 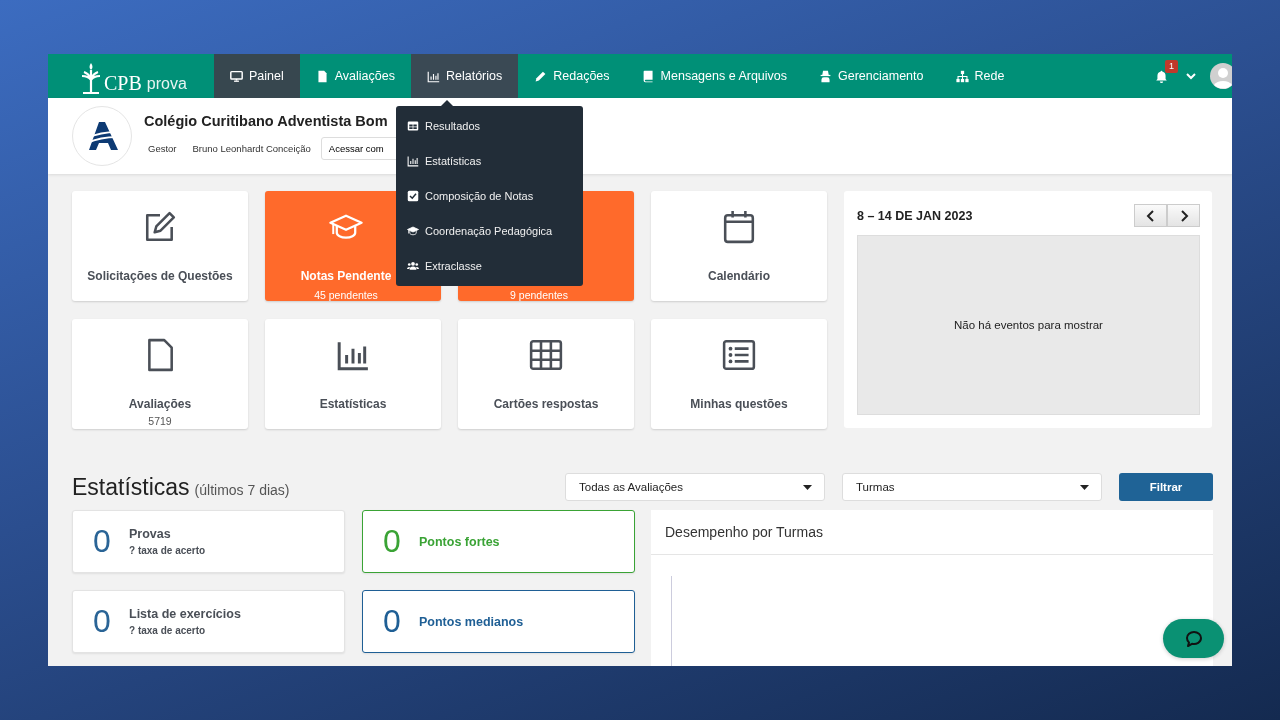 I want to click on person-icon, so click(x=826, y=76).